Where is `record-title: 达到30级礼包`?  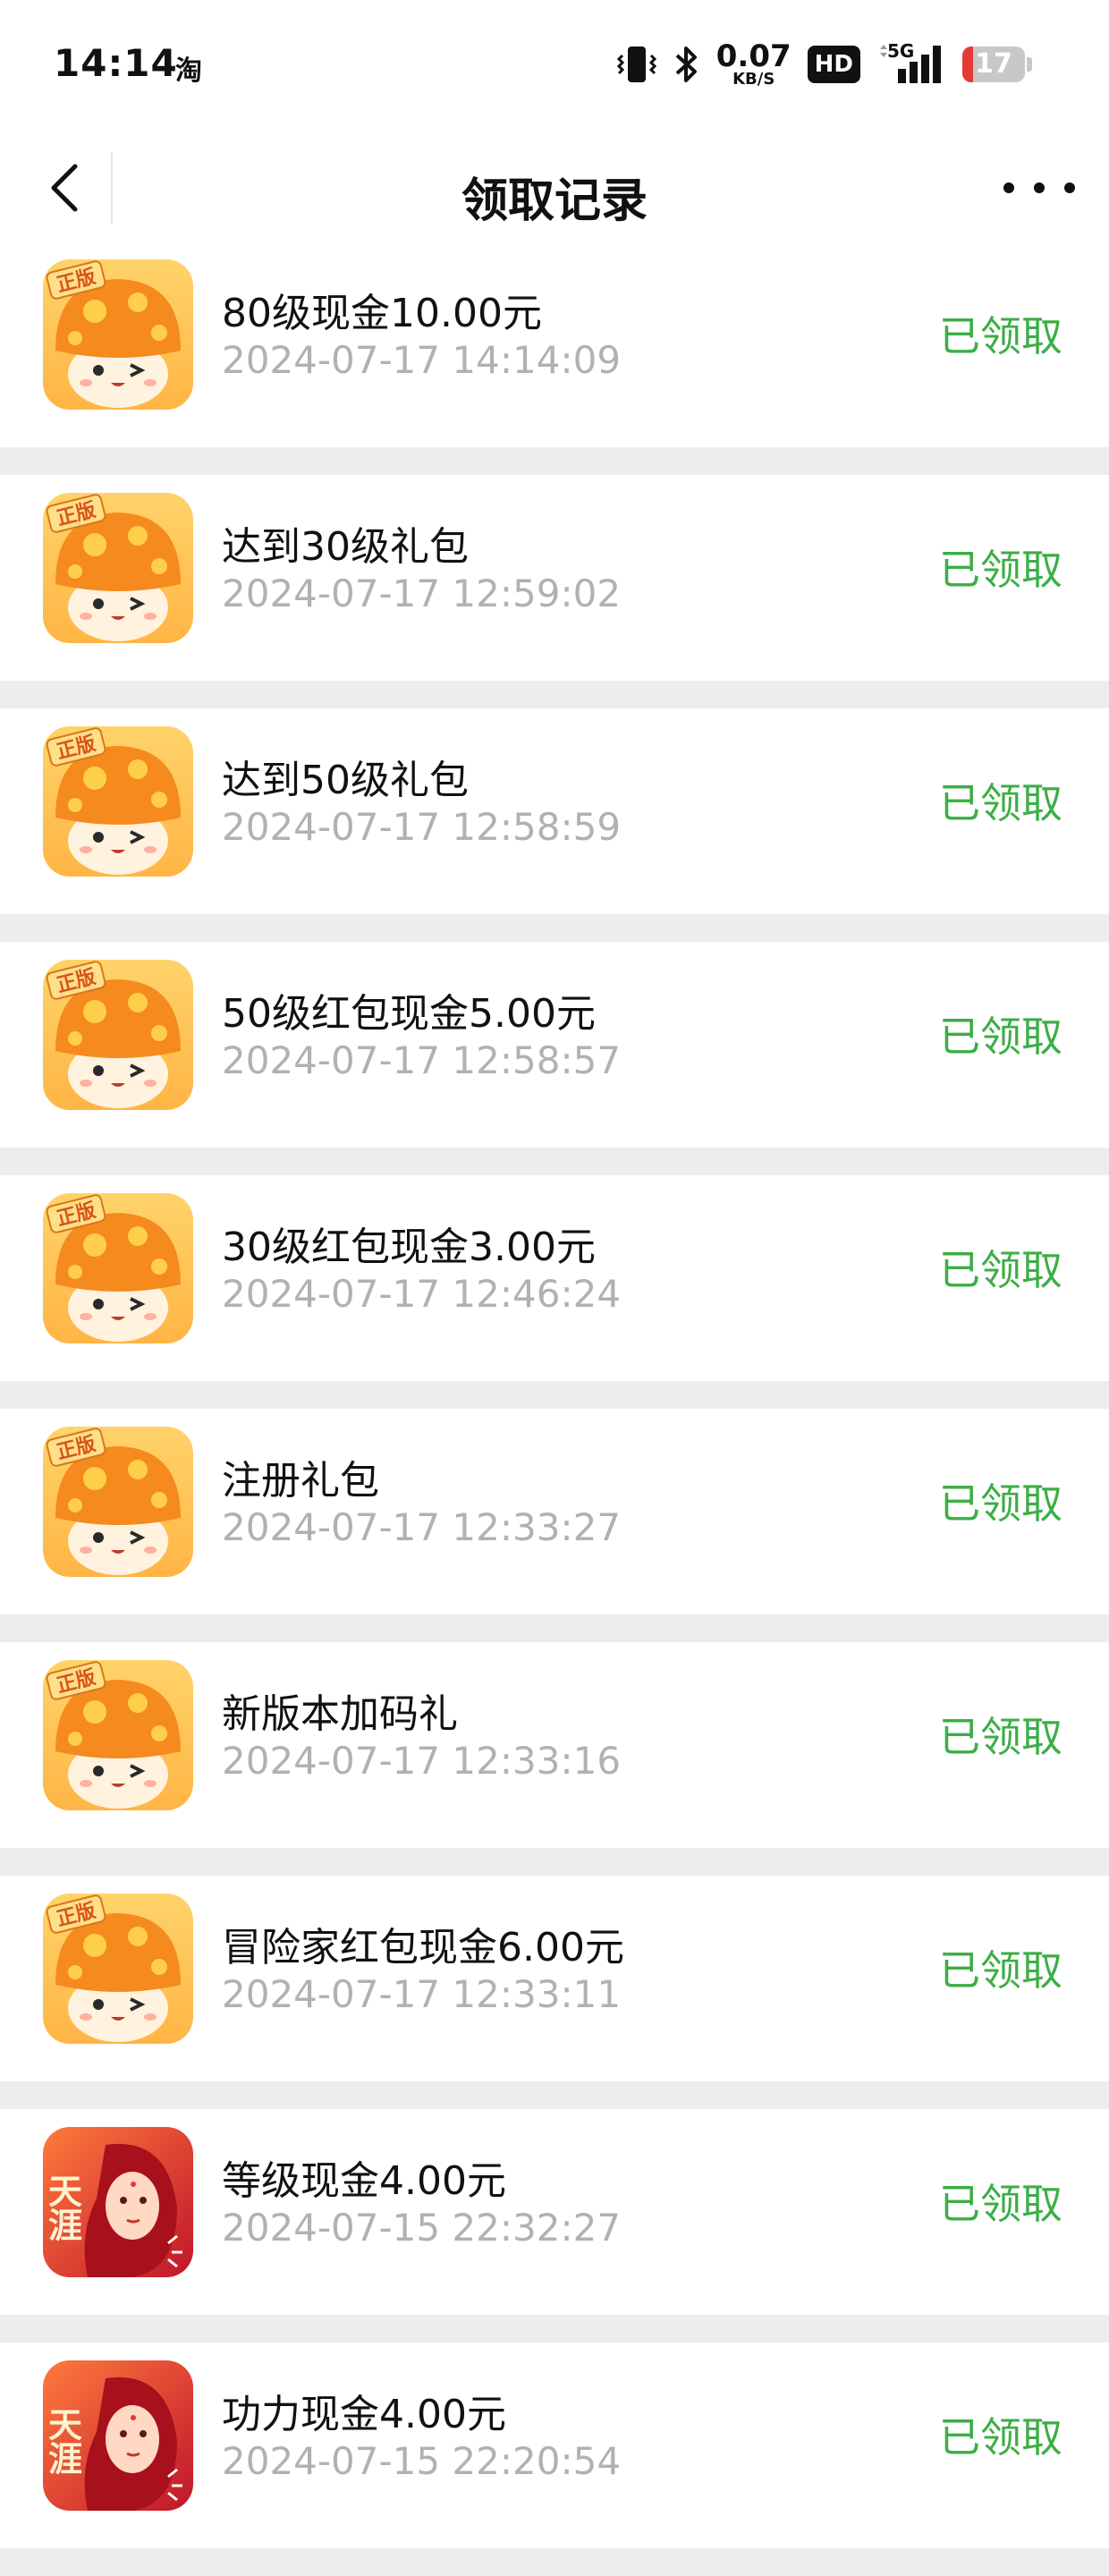
record-title: 达到30级礼包 is located at coordinates (345, 547).